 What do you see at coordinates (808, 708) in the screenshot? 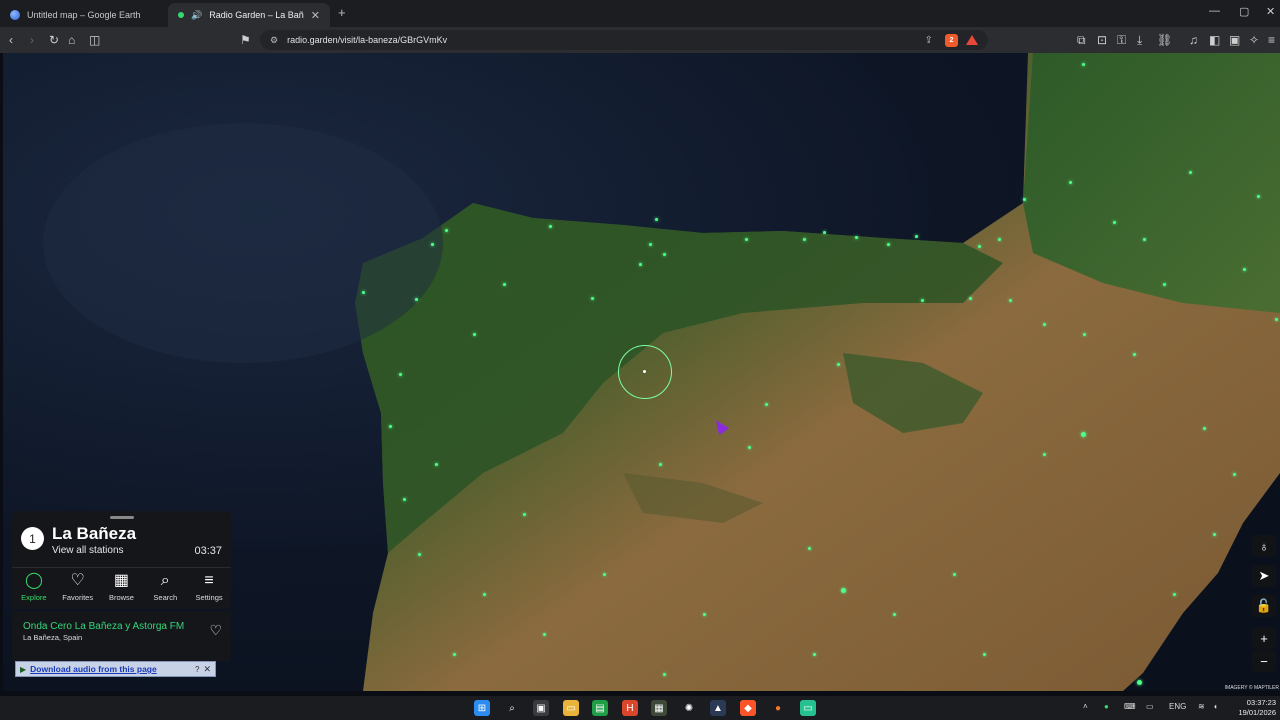
I see `chat-app-icon: ▭` at bounding box center [808, 708].